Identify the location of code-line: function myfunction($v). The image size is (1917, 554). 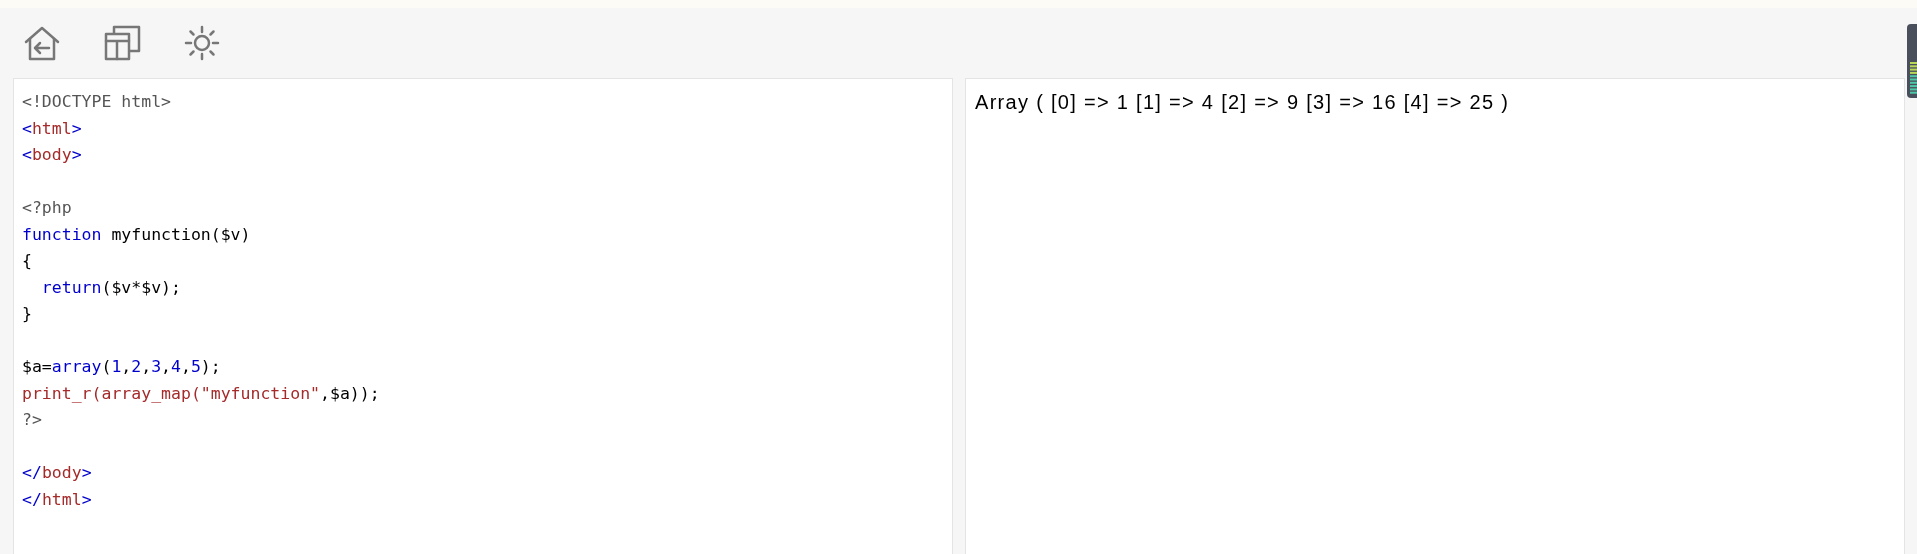
(137, 234).